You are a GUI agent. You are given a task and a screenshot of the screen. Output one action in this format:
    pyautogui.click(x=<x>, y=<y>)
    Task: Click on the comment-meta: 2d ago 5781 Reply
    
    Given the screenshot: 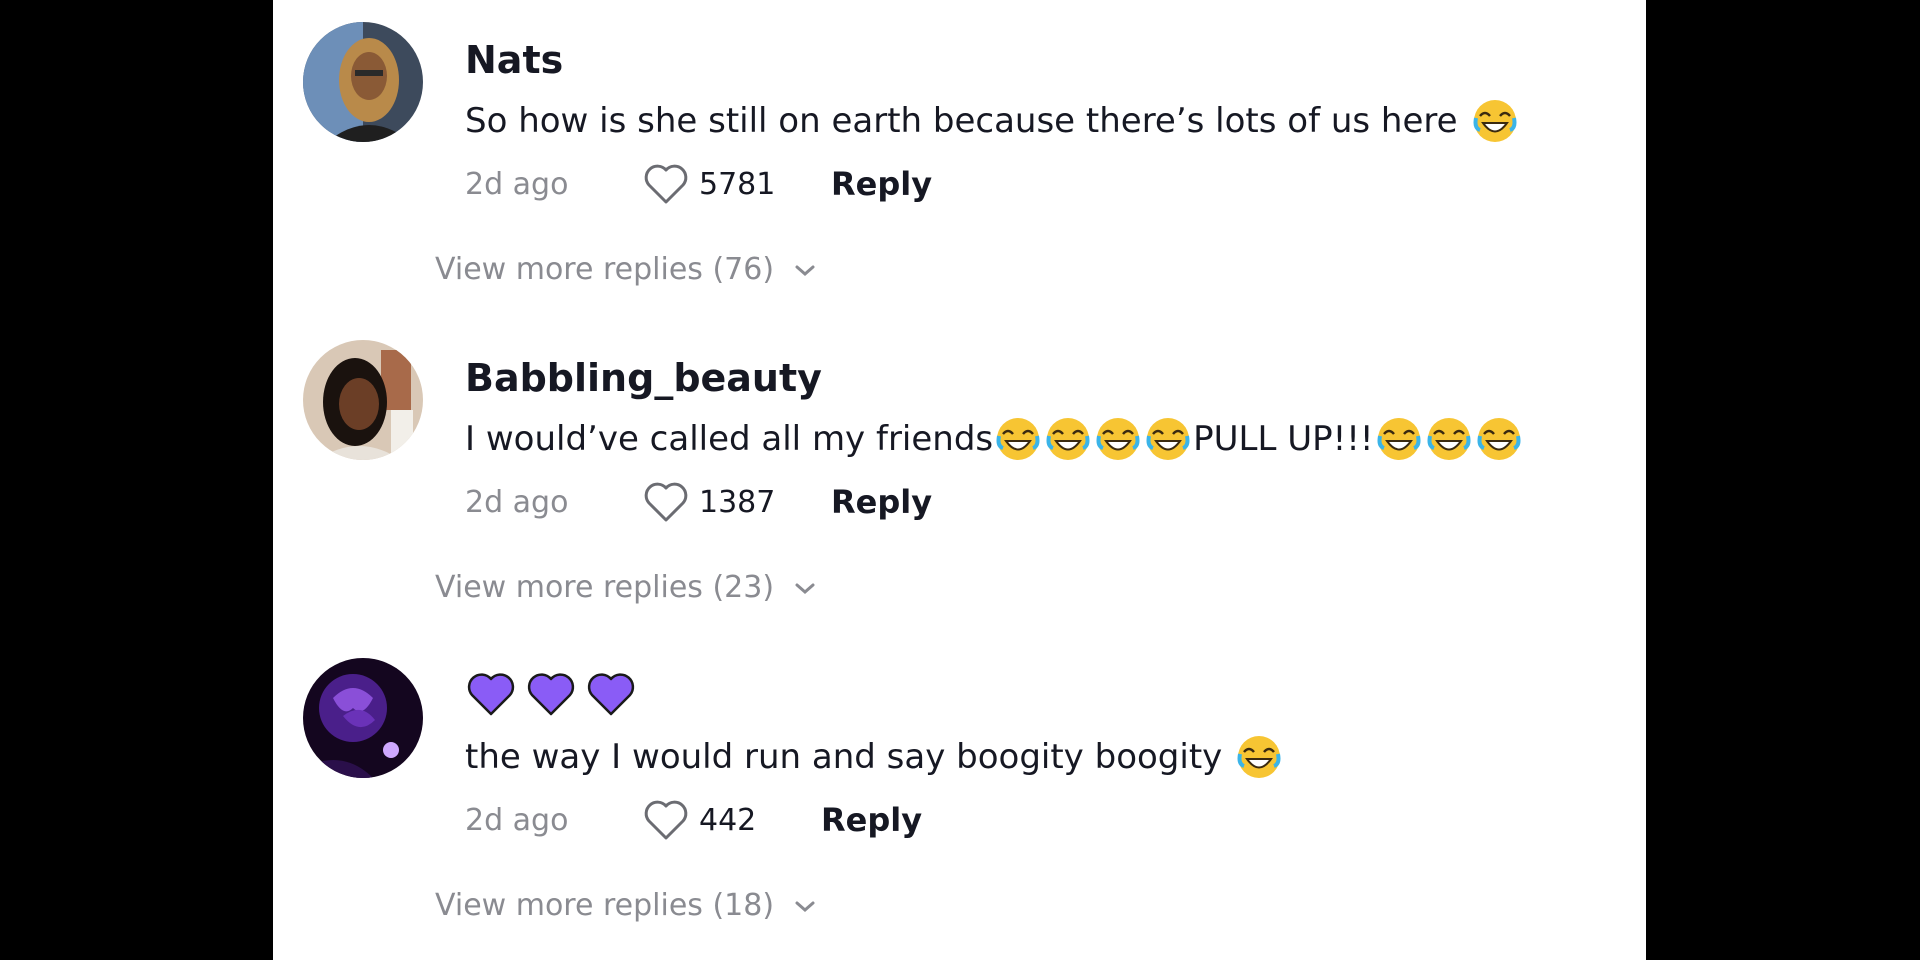 What is the action you would take?
    pyautogui.click(x=698, y=184)
    